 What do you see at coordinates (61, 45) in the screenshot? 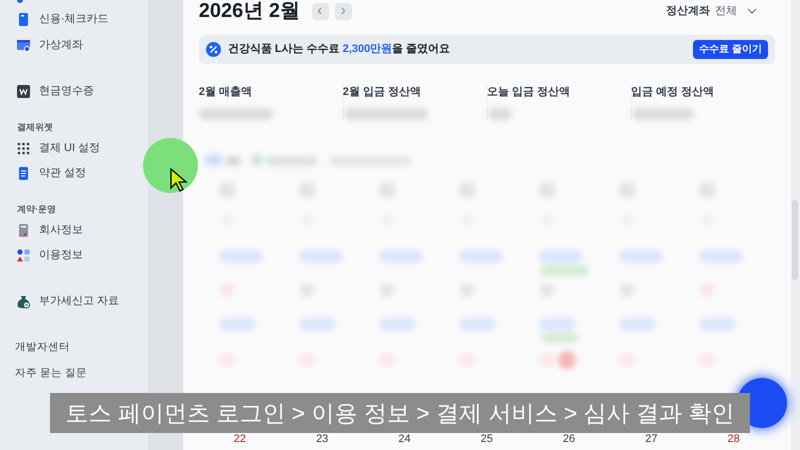
I see `menu-item: 가상계좌` at bounding box center [61, 45].